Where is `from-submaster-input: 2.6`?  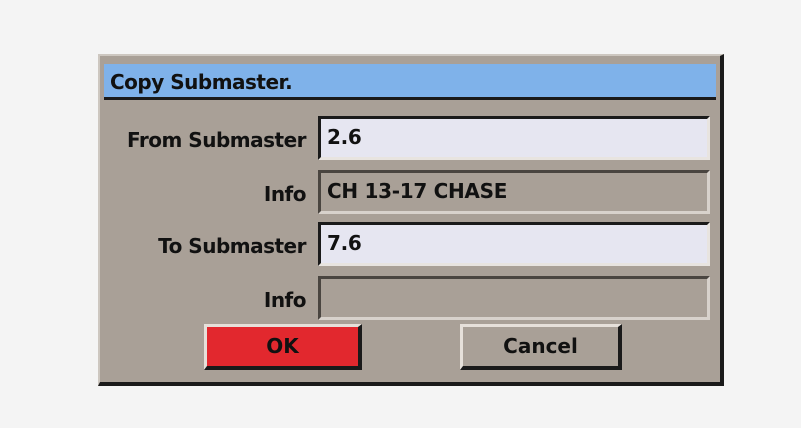 from-submaster-input: 2.6 is located at coordinates (514, 138).